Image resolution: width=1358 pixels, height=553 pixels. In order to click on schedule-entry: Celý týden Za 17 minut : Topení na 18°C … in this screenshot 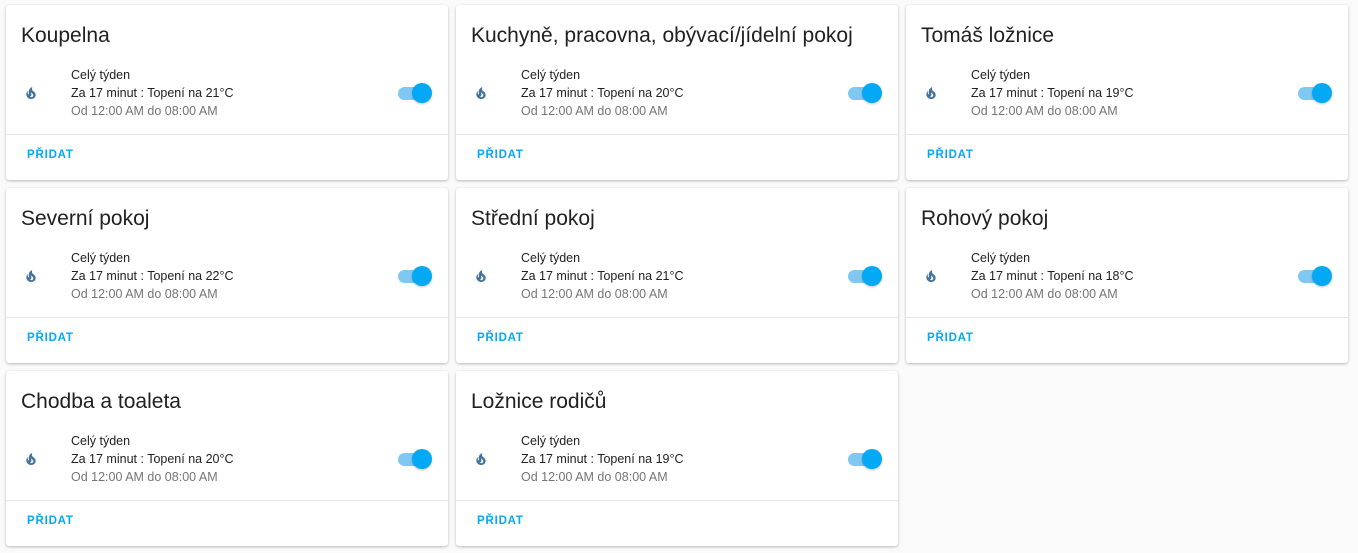, I will do `click(1127, 276)`.